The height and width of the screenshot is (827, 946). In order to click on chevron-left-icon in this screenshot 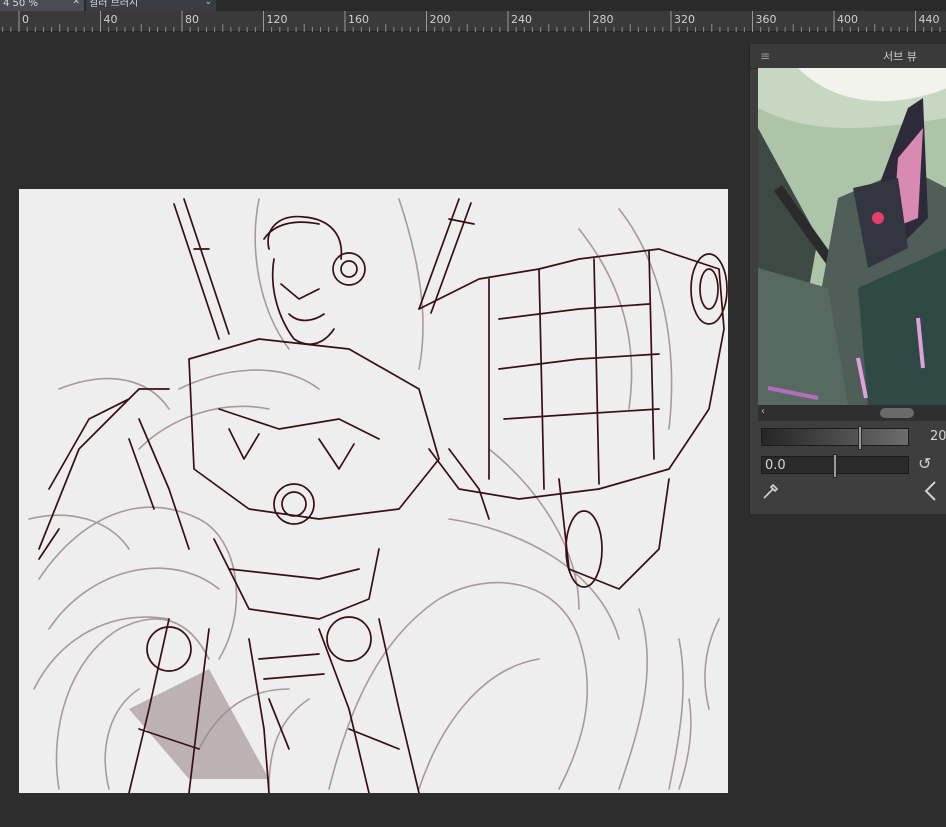, I will do `click(931, 493)`.